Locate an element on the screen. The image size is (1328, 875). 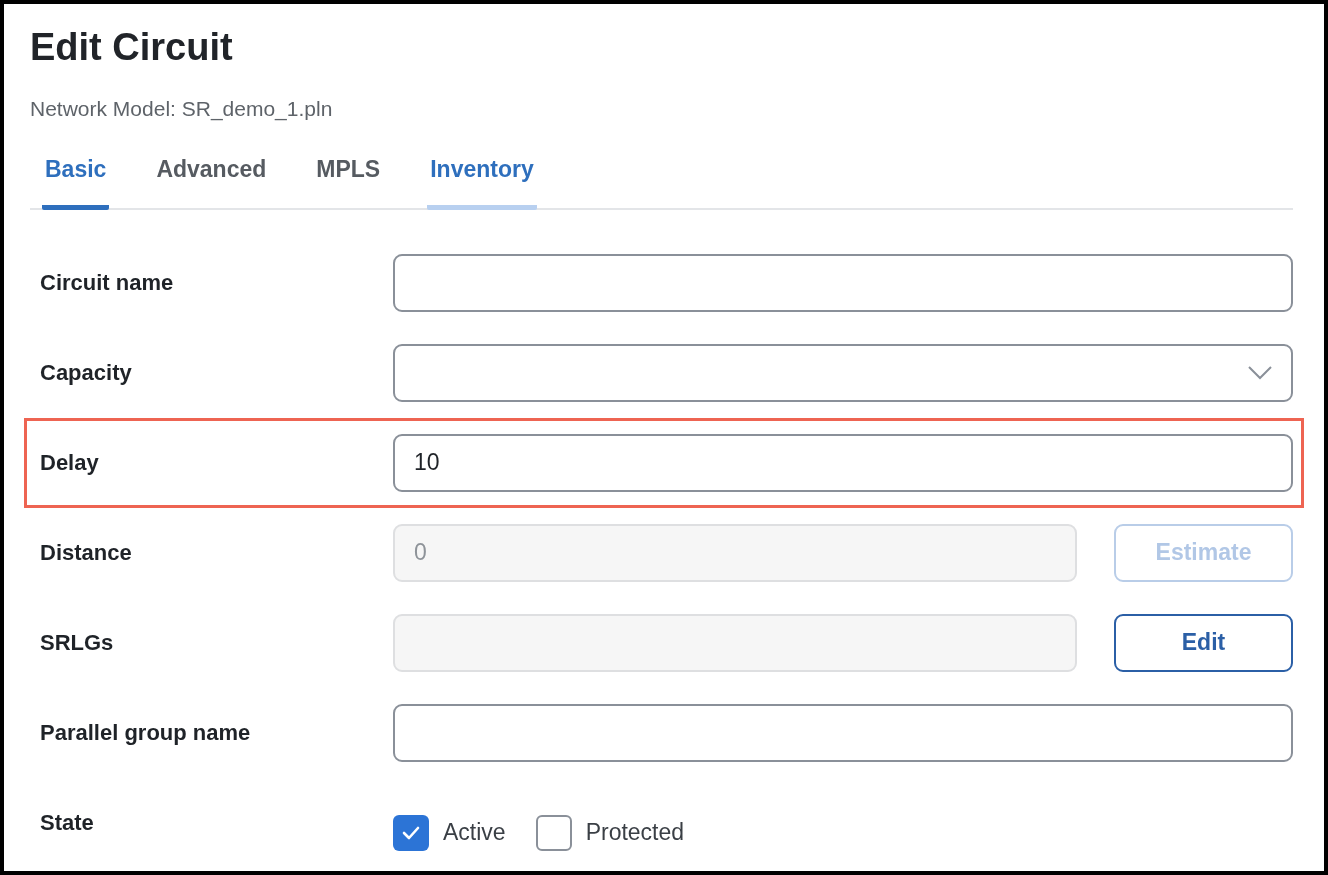
field-label: Capacity is located at coordinates (86, 373).